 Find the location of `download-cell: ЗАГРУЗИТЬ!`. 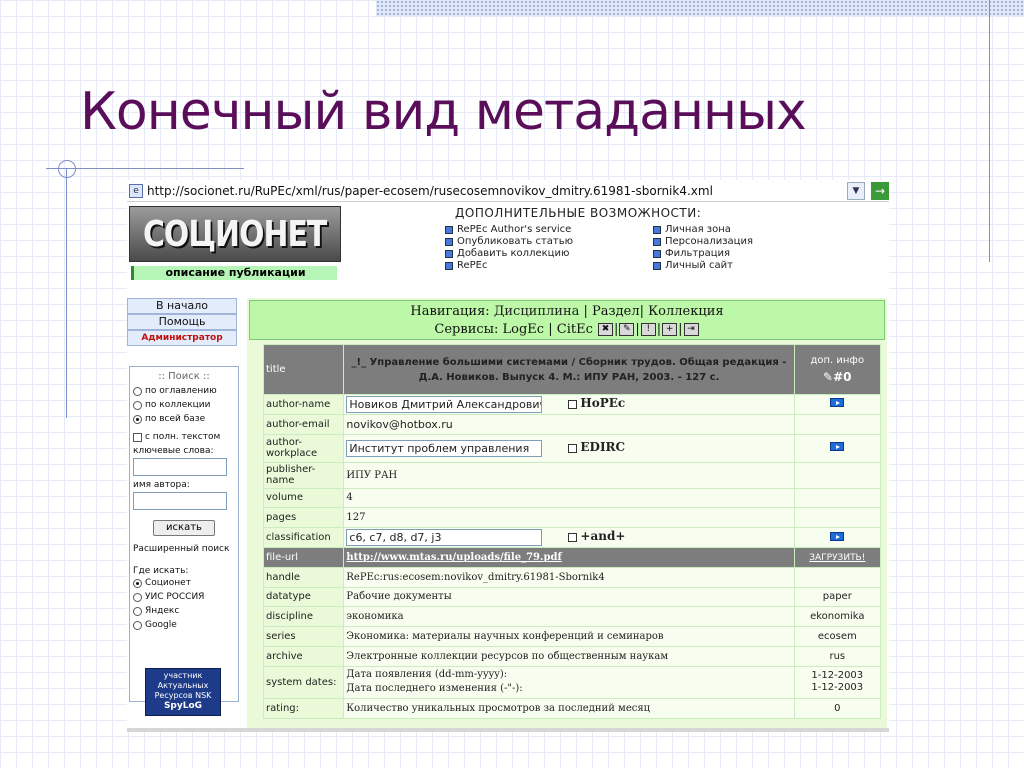

download-cell: ЗАГРУЗИТЬ! is located at coordinates (837, 557).